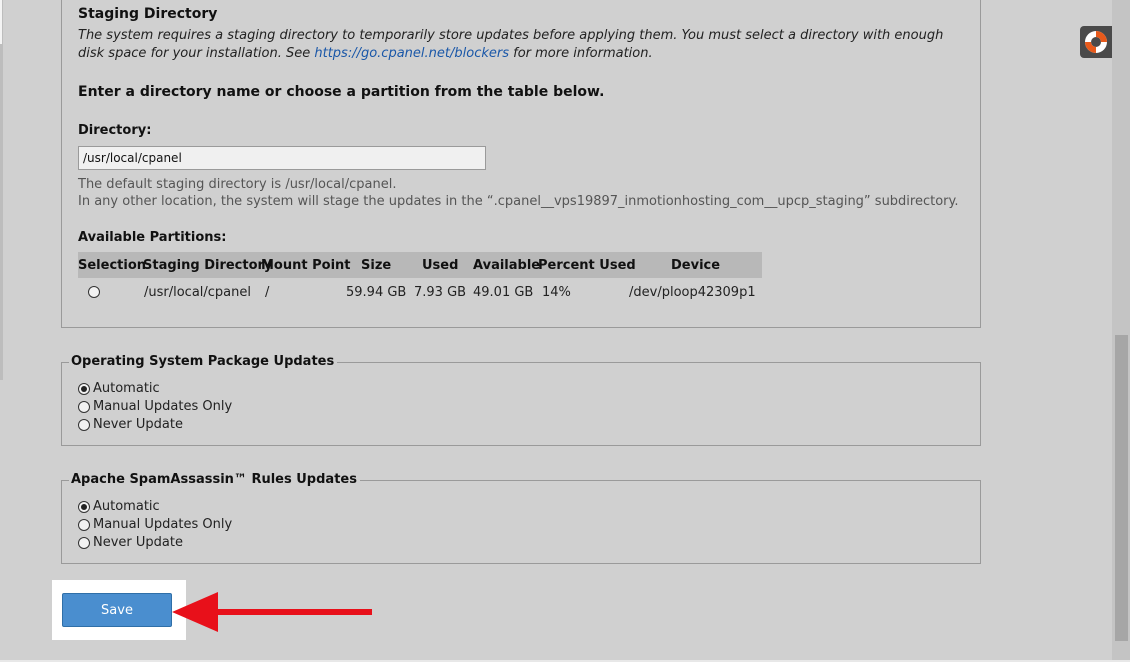 This screenshot has height=662, width=1130. I want to click on scrollbar-thumb, so click(1121, 488).